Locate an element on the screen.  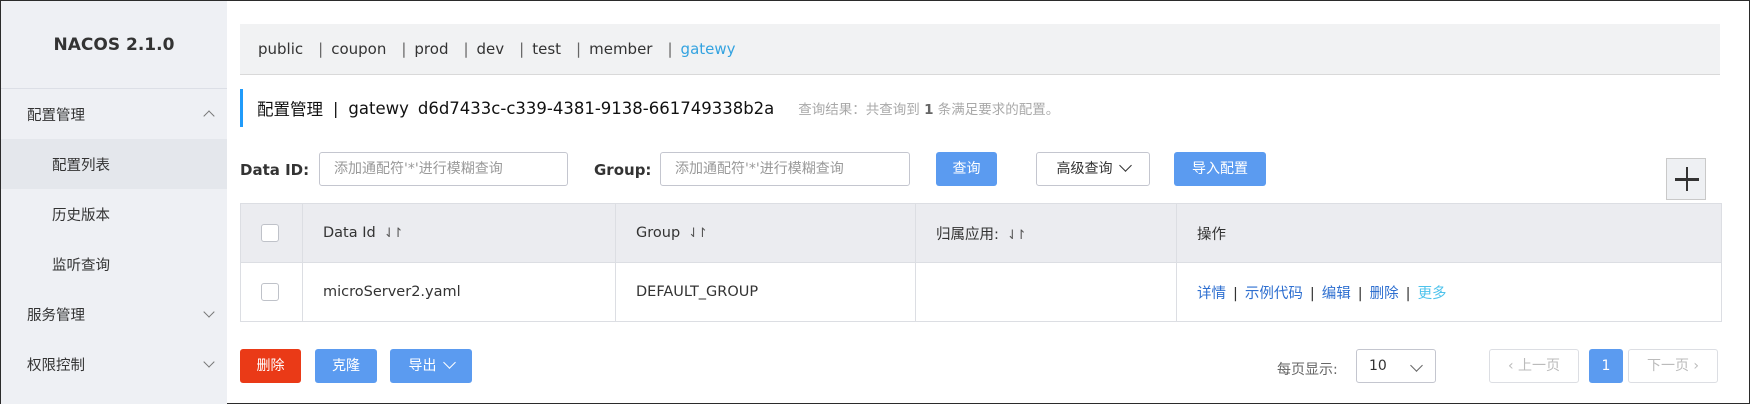
row-select-cell is located at coordinates (271, 292).